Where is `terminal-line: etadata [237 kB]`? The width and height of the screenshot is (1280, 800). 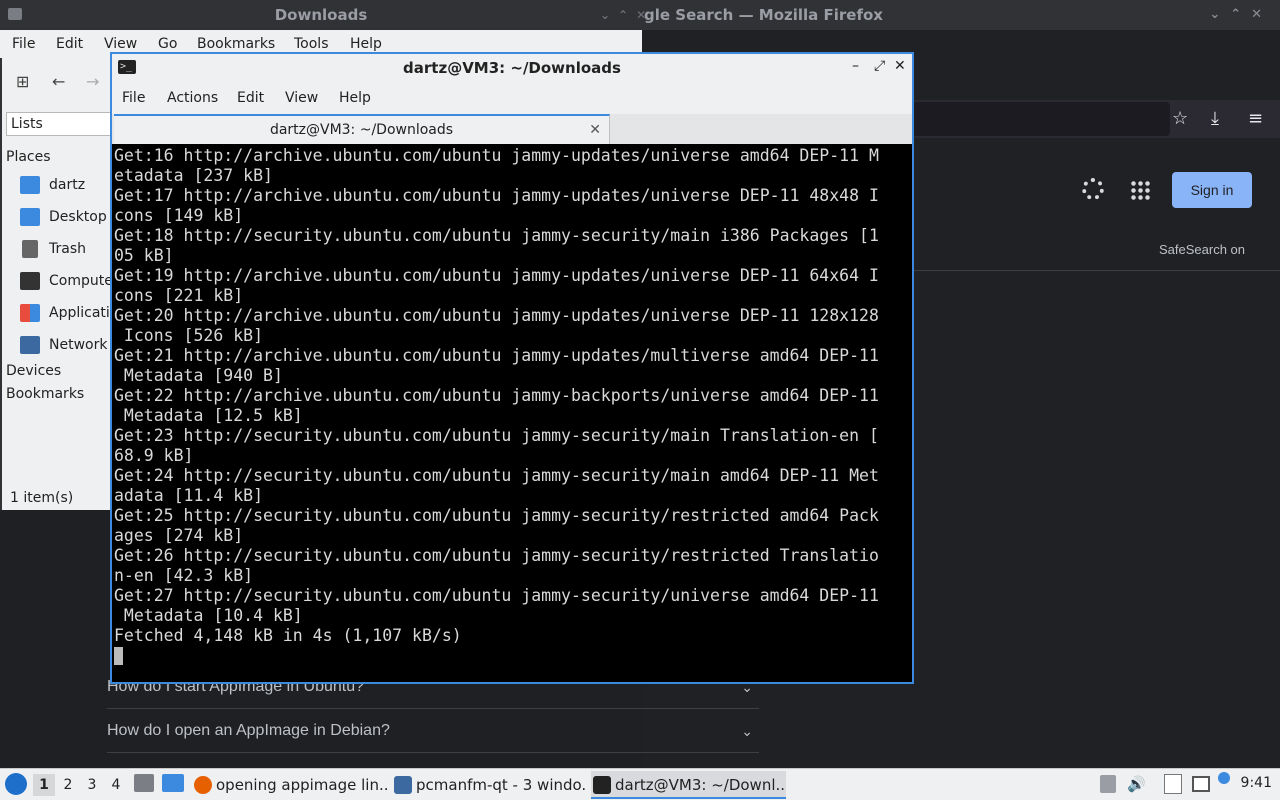
terminal-line: etadata [237 kB] is located at coordinates (193, 175).